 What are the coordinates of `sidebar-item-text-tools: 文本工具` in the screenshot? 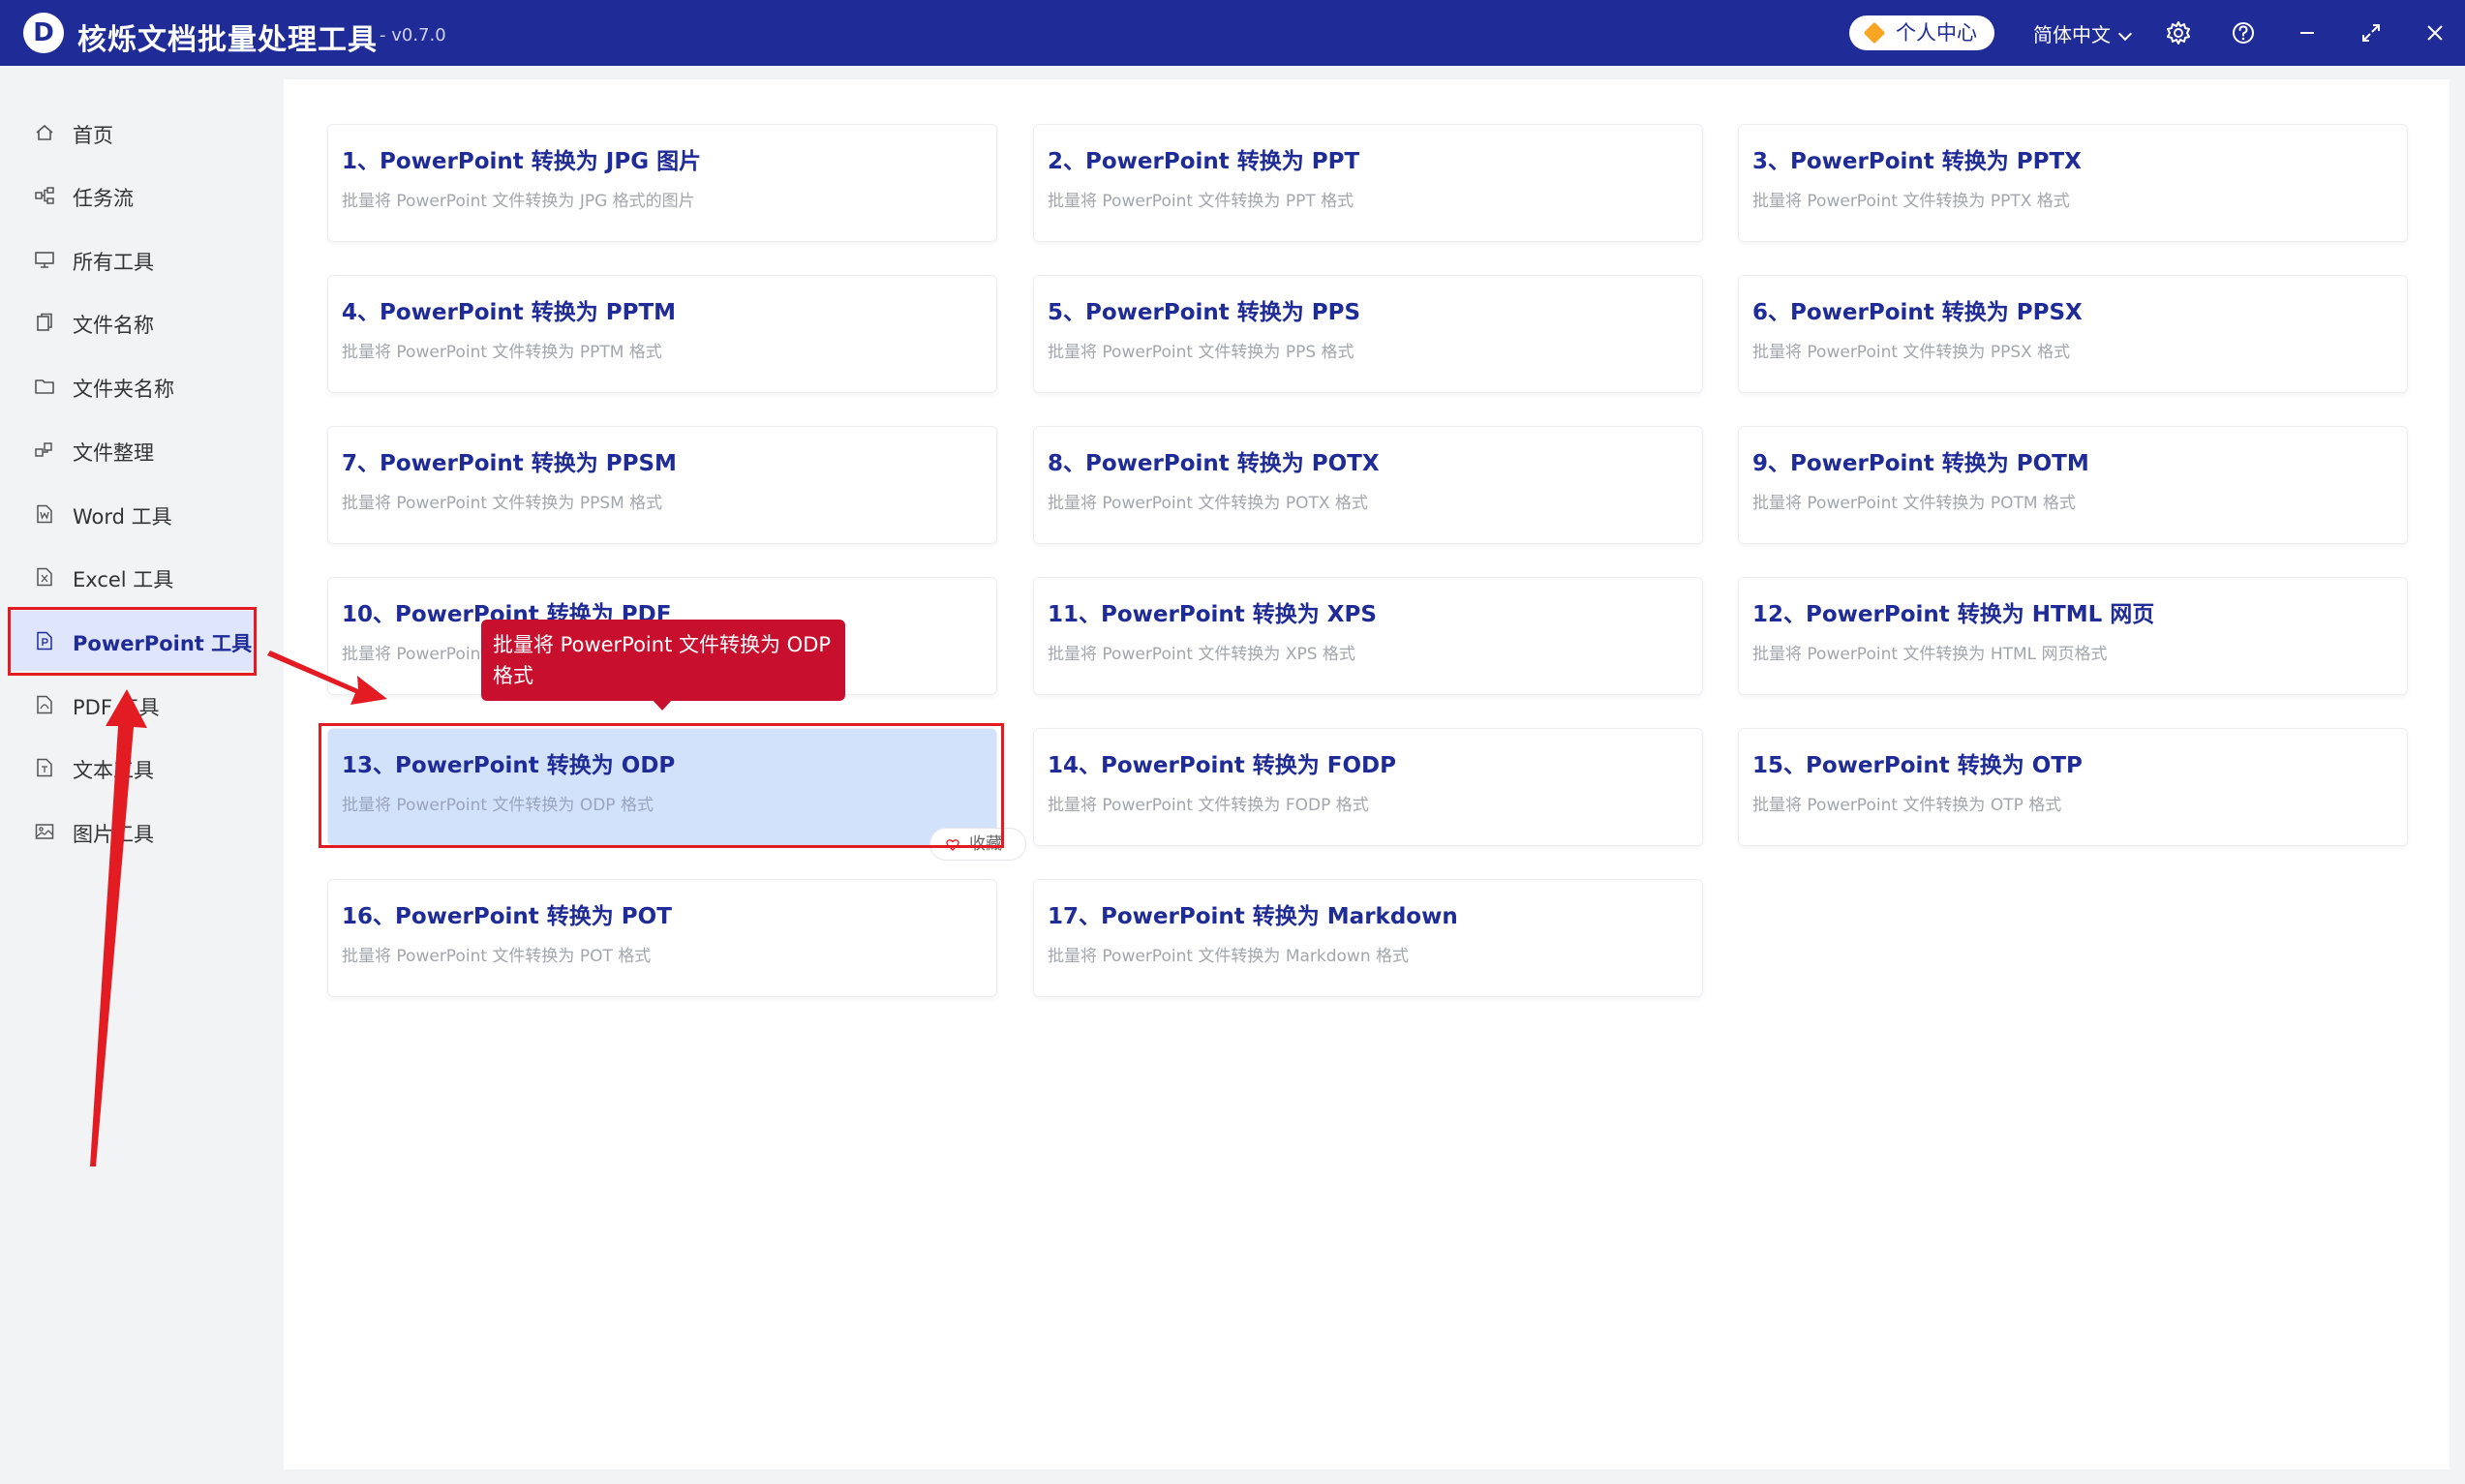 It's located at (132, 768).